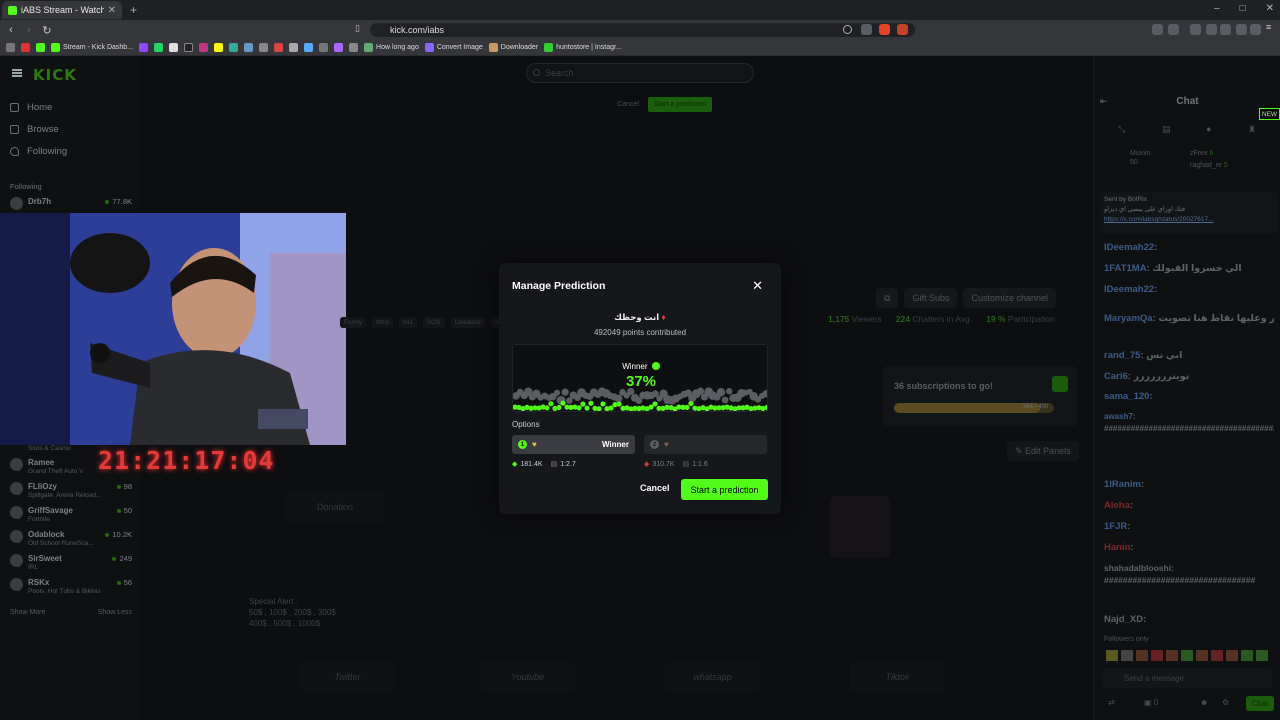 The width and height of the screenshot is (1280, 720). I want to click on tag: SOS, so click(433, 322).